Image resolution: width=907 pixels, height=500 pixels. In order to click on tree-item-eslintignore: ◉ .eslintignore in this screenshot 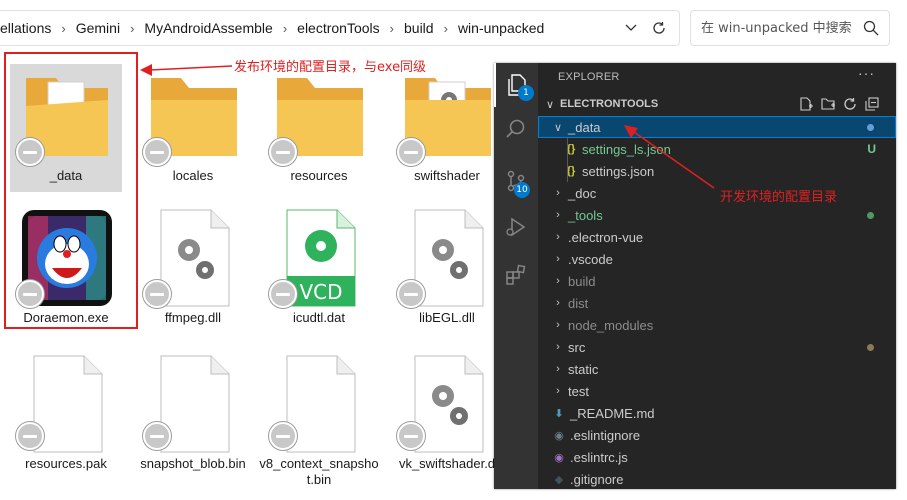, I will do `click(717, 435)`.